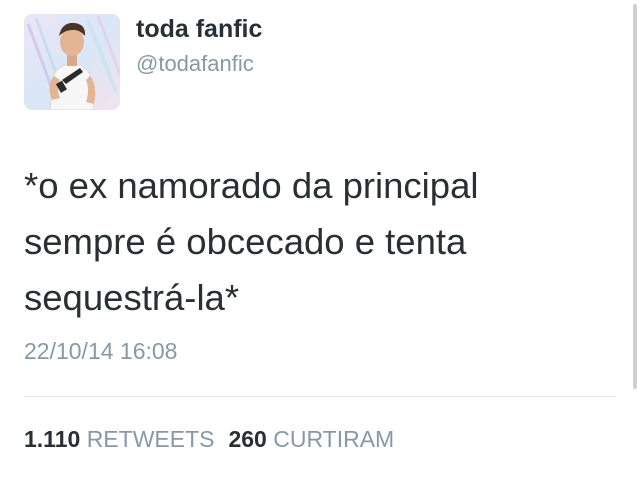 The height and width of the screenshot is (477, 640). Describe the element at coordinates (320, 396) in the screenshot. I see `divider` at that location.